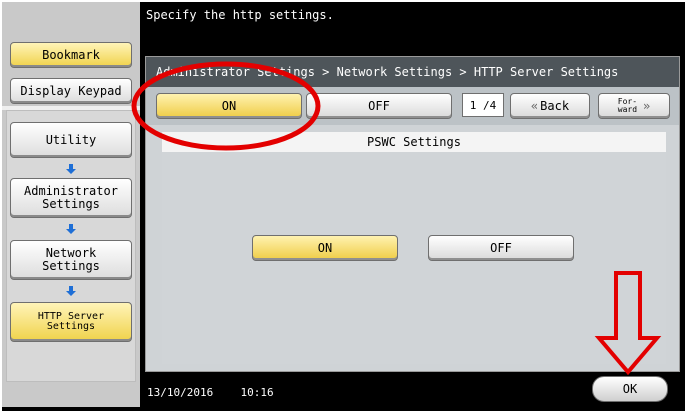  I want to click on http-off-label: OFF, so click(379, 106).